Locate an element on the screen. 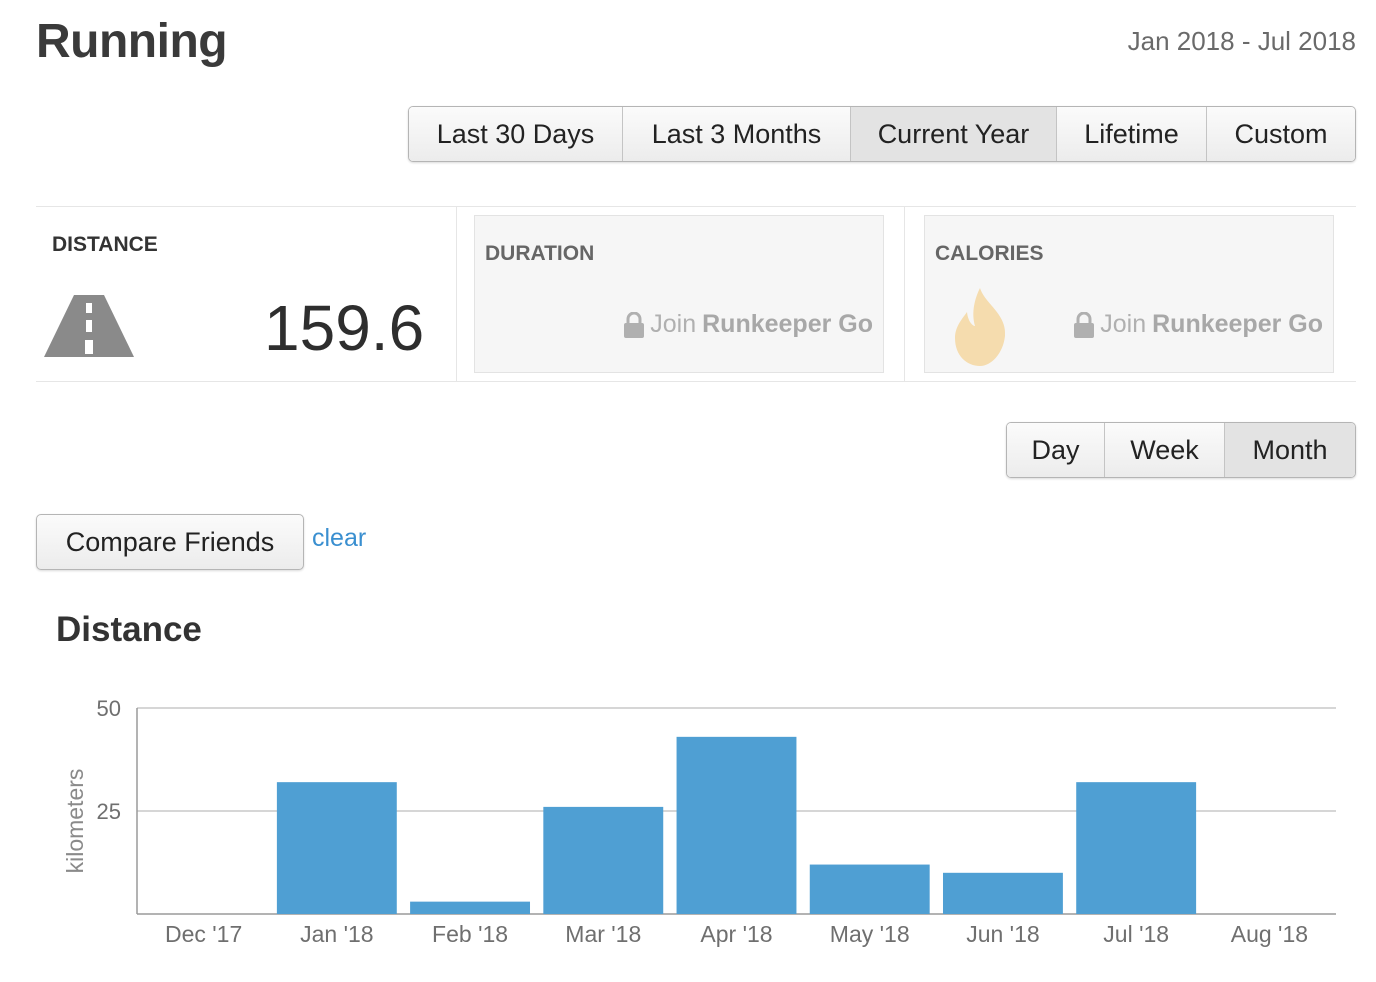  x-tick-label: May '18 is located at coordinates (870, 934).